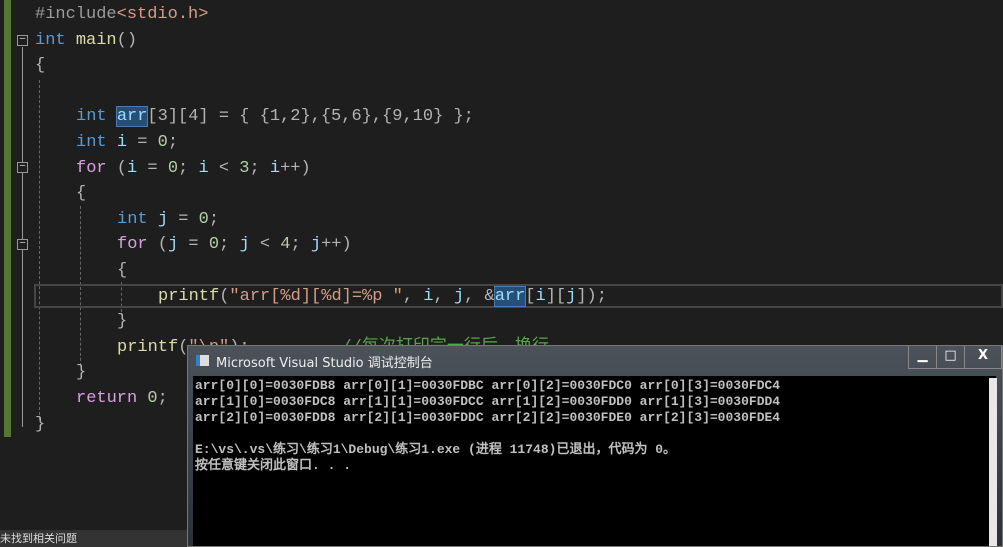 The image size is (1003, 547). I want to click on maximize-button: □, so click(950, 357).